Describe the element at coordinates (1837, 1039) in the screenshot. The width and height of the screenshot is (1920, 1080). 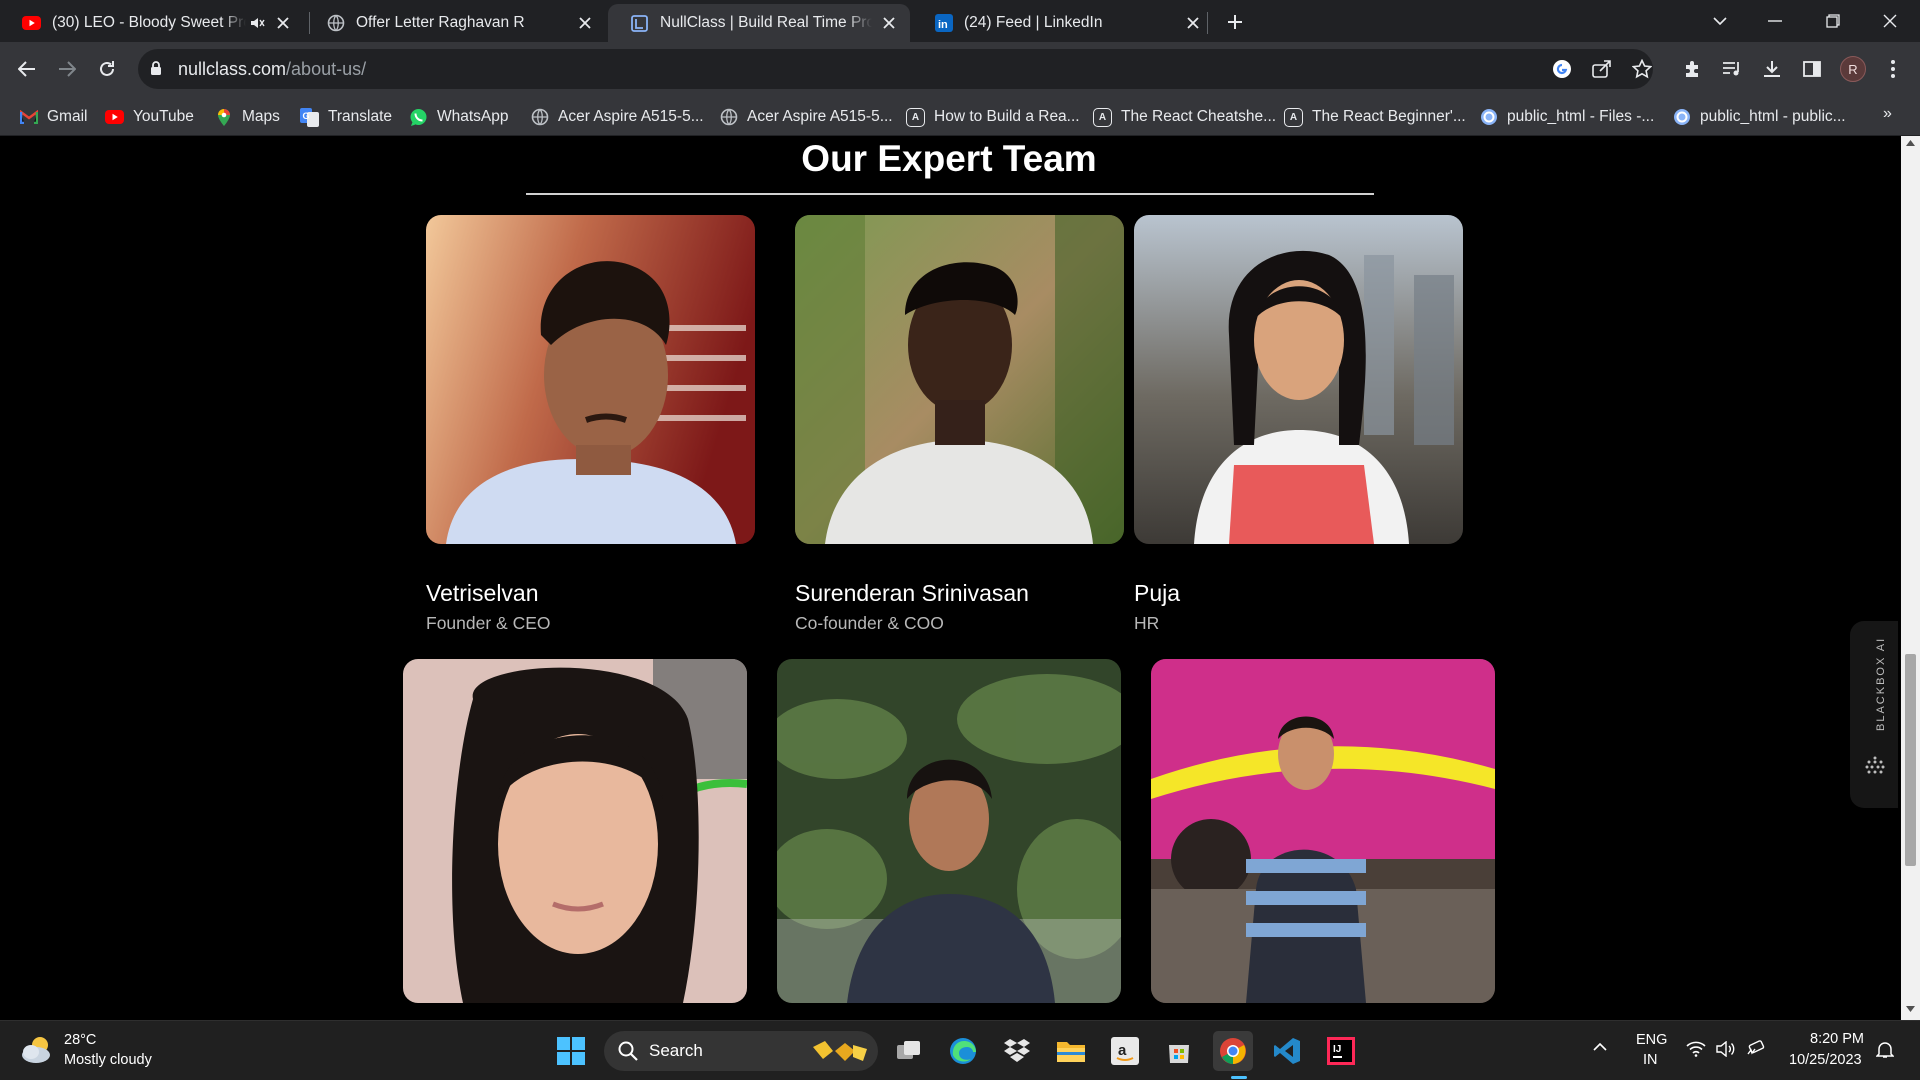
I see `clock-time: 8:20 PM` at that location.